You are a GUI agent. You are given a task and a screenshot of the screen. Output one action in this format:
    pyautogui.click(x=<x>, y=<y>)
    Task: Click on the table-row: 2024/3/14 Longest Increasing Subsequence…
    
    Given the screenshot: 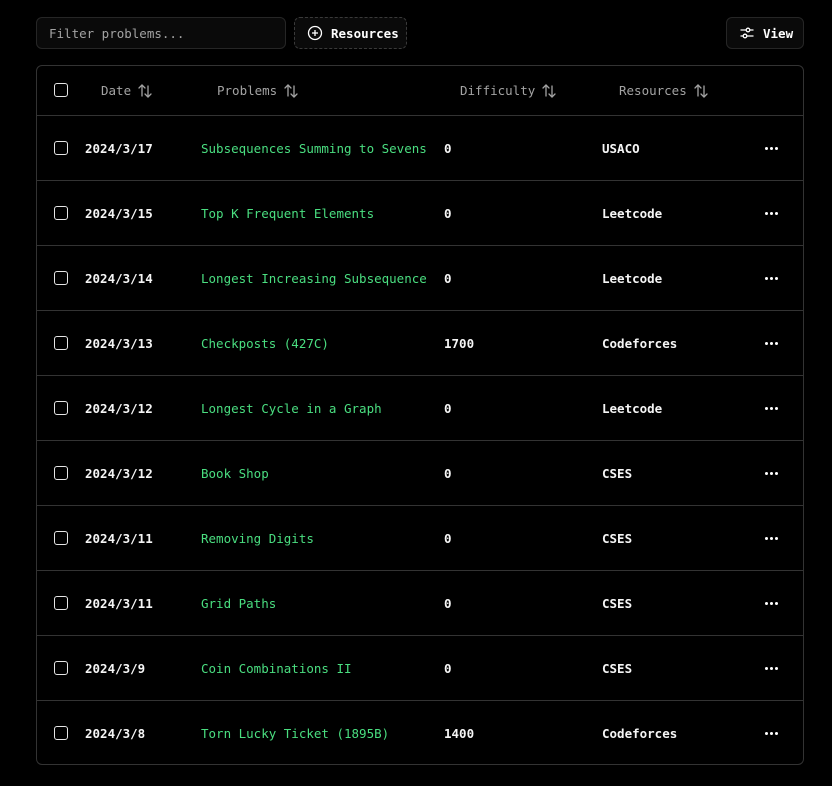 What is the action you would take?
    pyautogui.click(x=420, y=278)
    